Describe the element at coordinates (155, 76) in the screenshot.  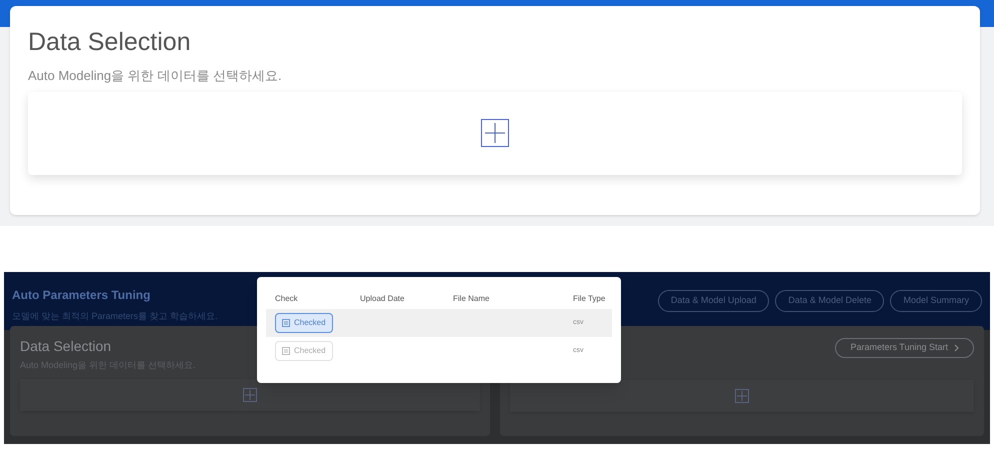
I see `section-subtitle: Auto Modeling을 위한 데이터를 선택하세요.` at that location.